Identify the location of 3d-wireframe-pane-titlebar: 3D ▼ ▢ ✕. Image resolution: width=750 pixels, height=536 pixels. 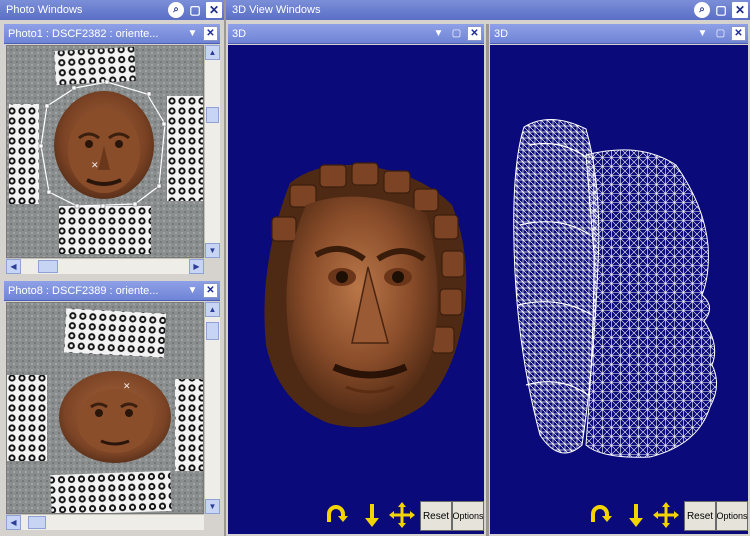
(619, 34).